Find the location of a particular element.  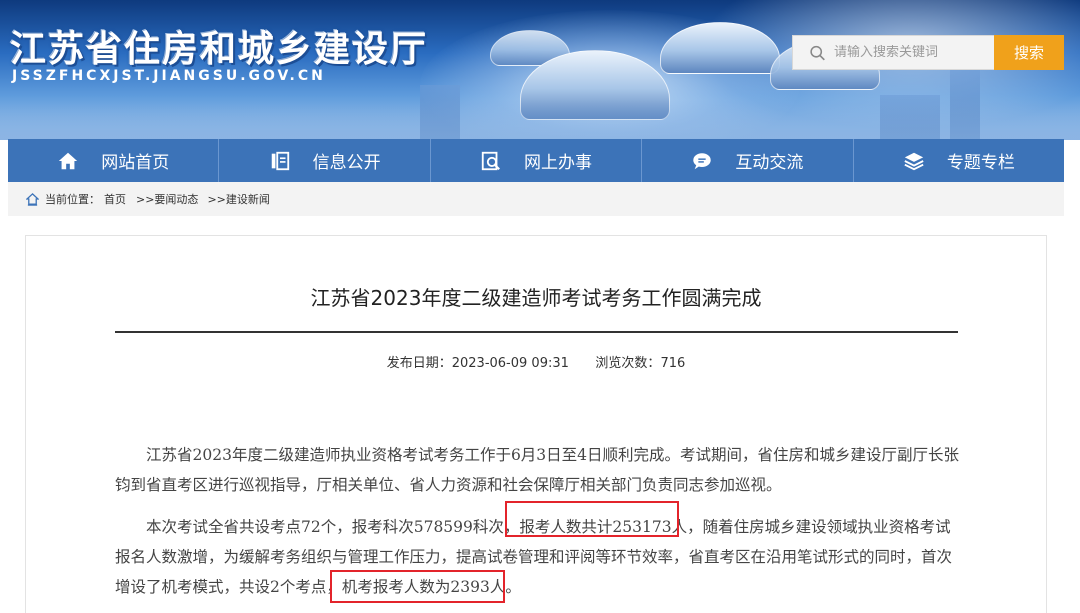

breadcrumb-prefix: 当前位置： is located at coordinates (72, 199).